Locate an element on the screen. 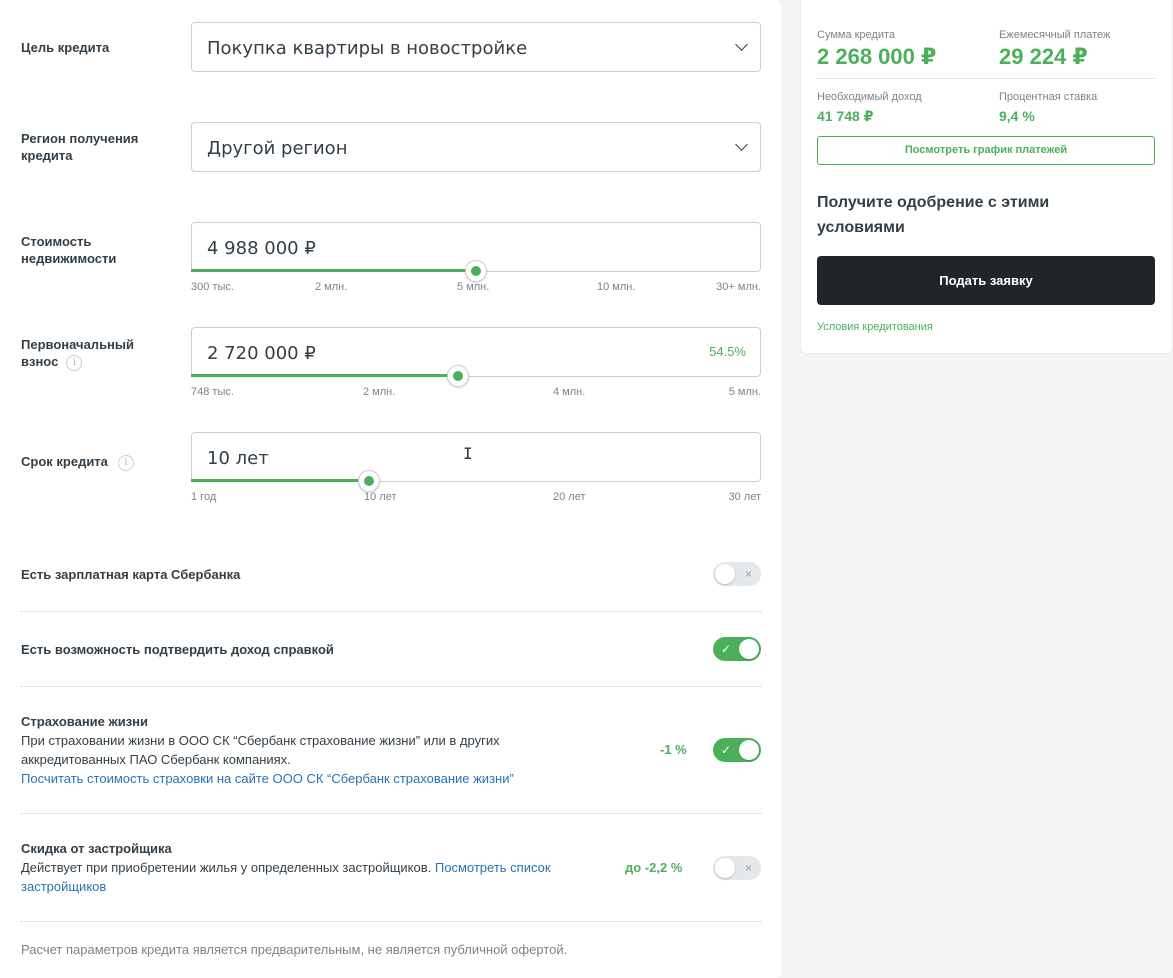 This screenshot has width=1173, height=978. term-label: Срок кредита i is located at coordinates (77, 462).